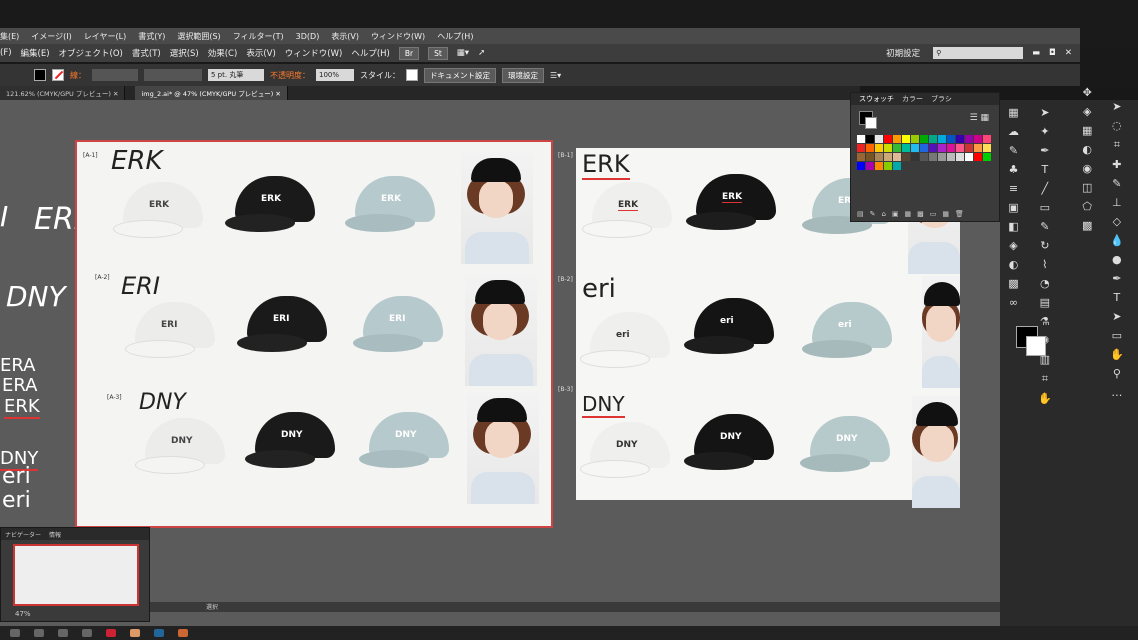  What do you see at coordinates (1045, 398) in the screenshot?
I see `hand-tool-icon: ✋` at bounding box center [1045, 398].